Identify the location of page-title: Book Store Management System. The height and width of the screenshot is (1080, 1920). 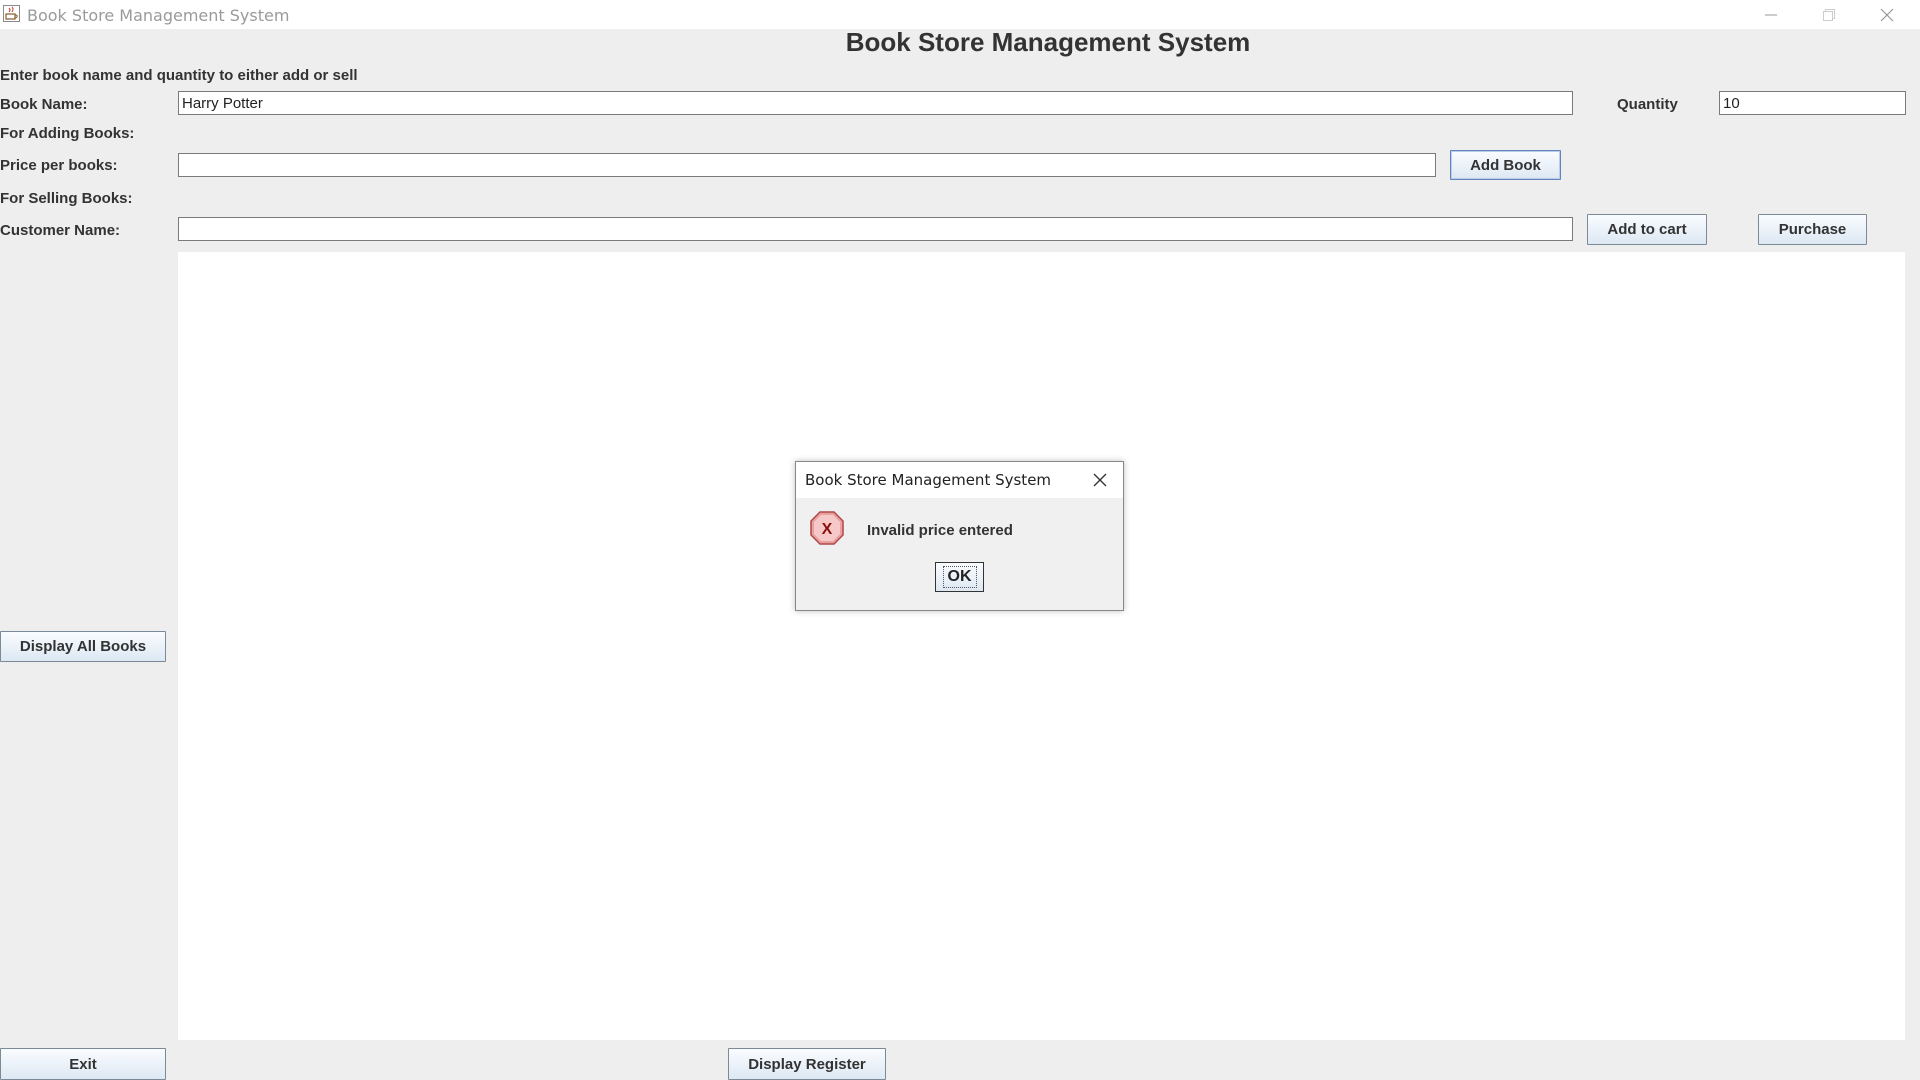
(1048, 42).